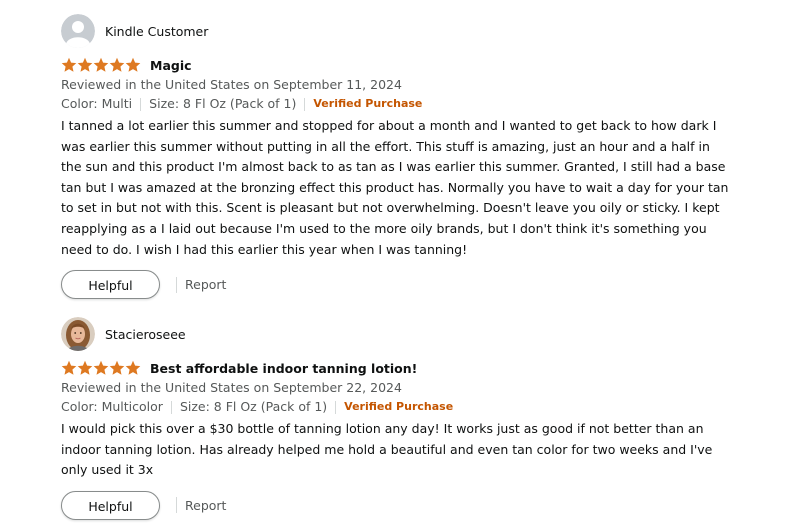  What do you see at coordinates (112, 407) in the screenshot?
I see `color-variant: Color: Multicolor` at bounding box center [112, 407].